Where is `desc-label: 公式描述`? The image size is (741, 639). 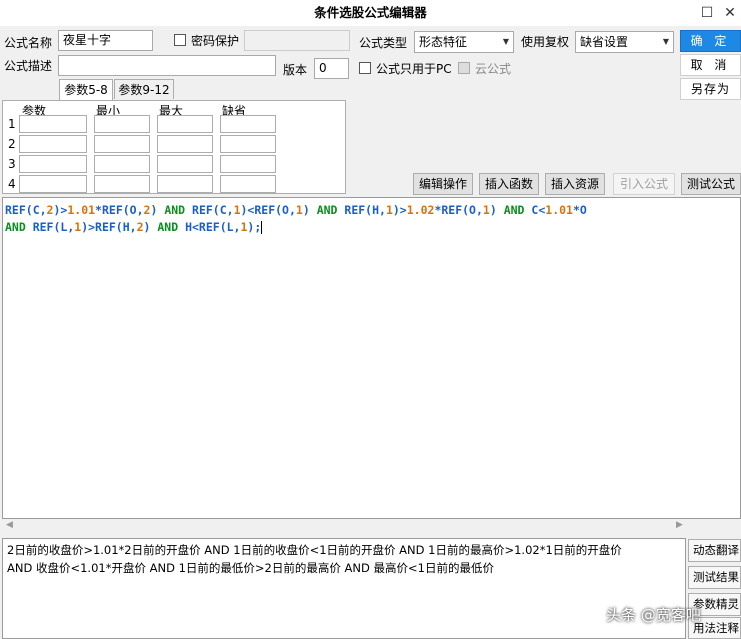 desc-label: 公式描述 is located at coordinates (28, 66).